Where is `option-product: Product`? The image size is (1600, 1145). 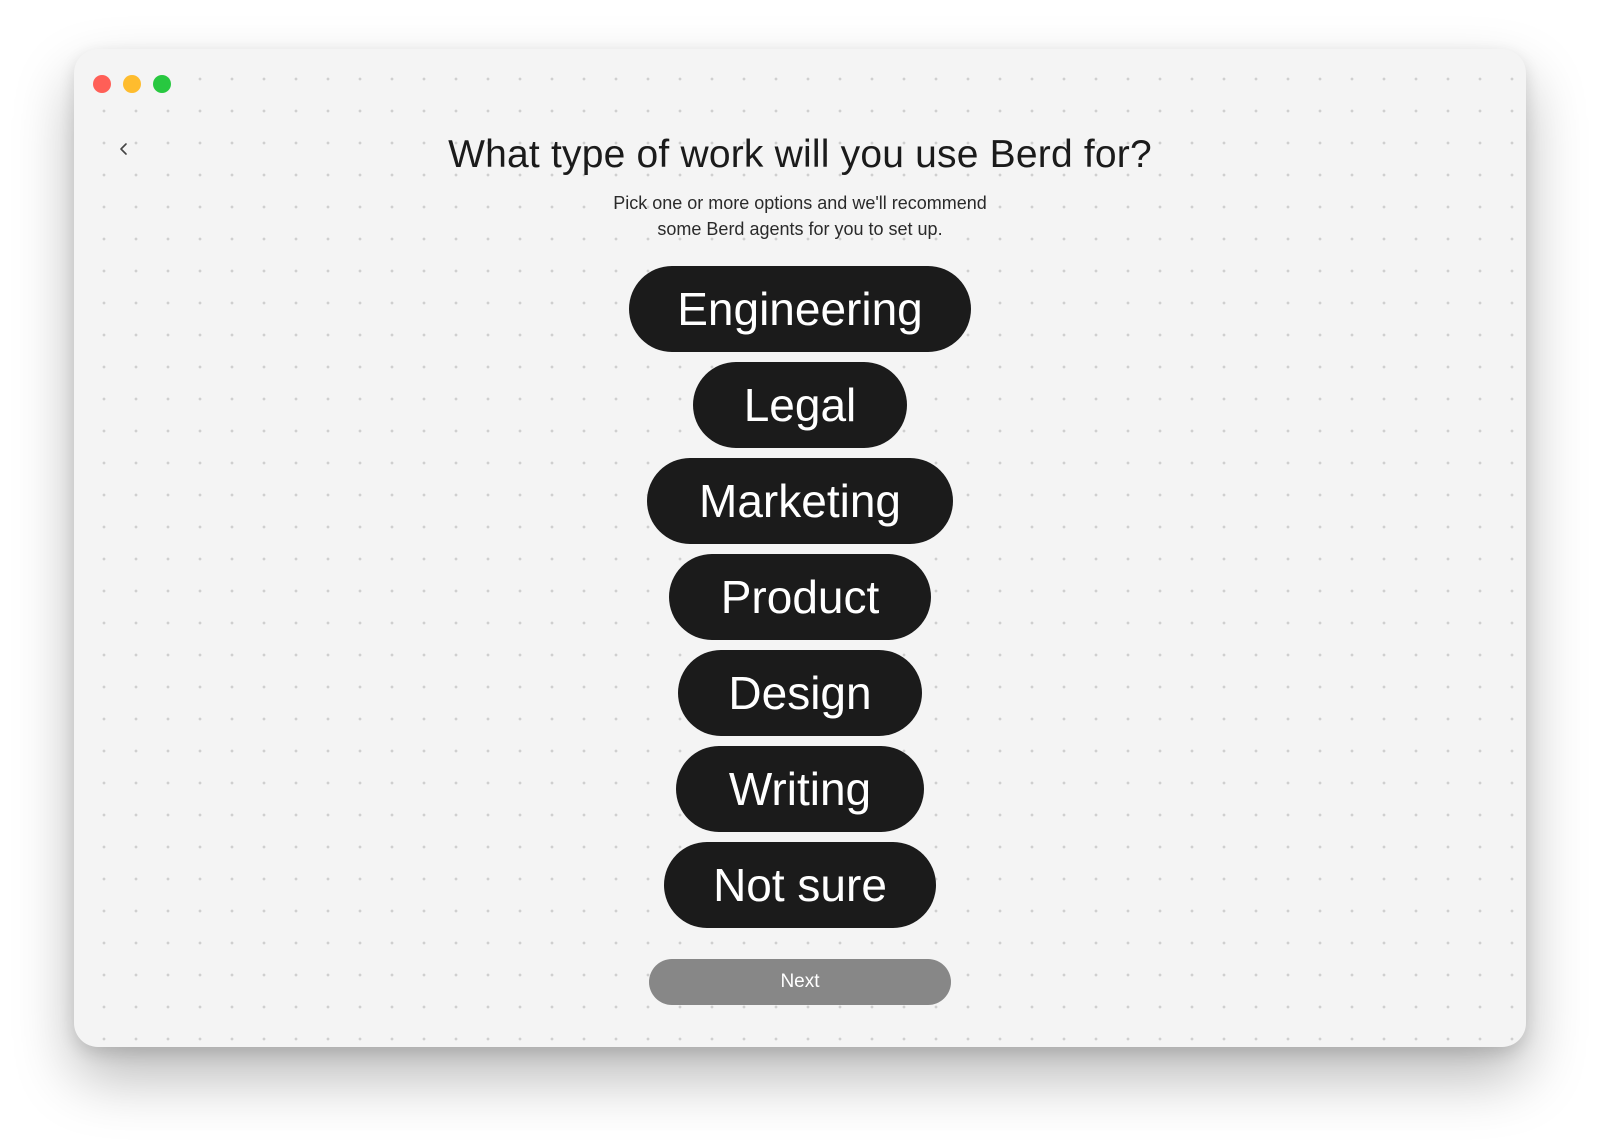 option-product: Product is located at coordinates (800, 597).